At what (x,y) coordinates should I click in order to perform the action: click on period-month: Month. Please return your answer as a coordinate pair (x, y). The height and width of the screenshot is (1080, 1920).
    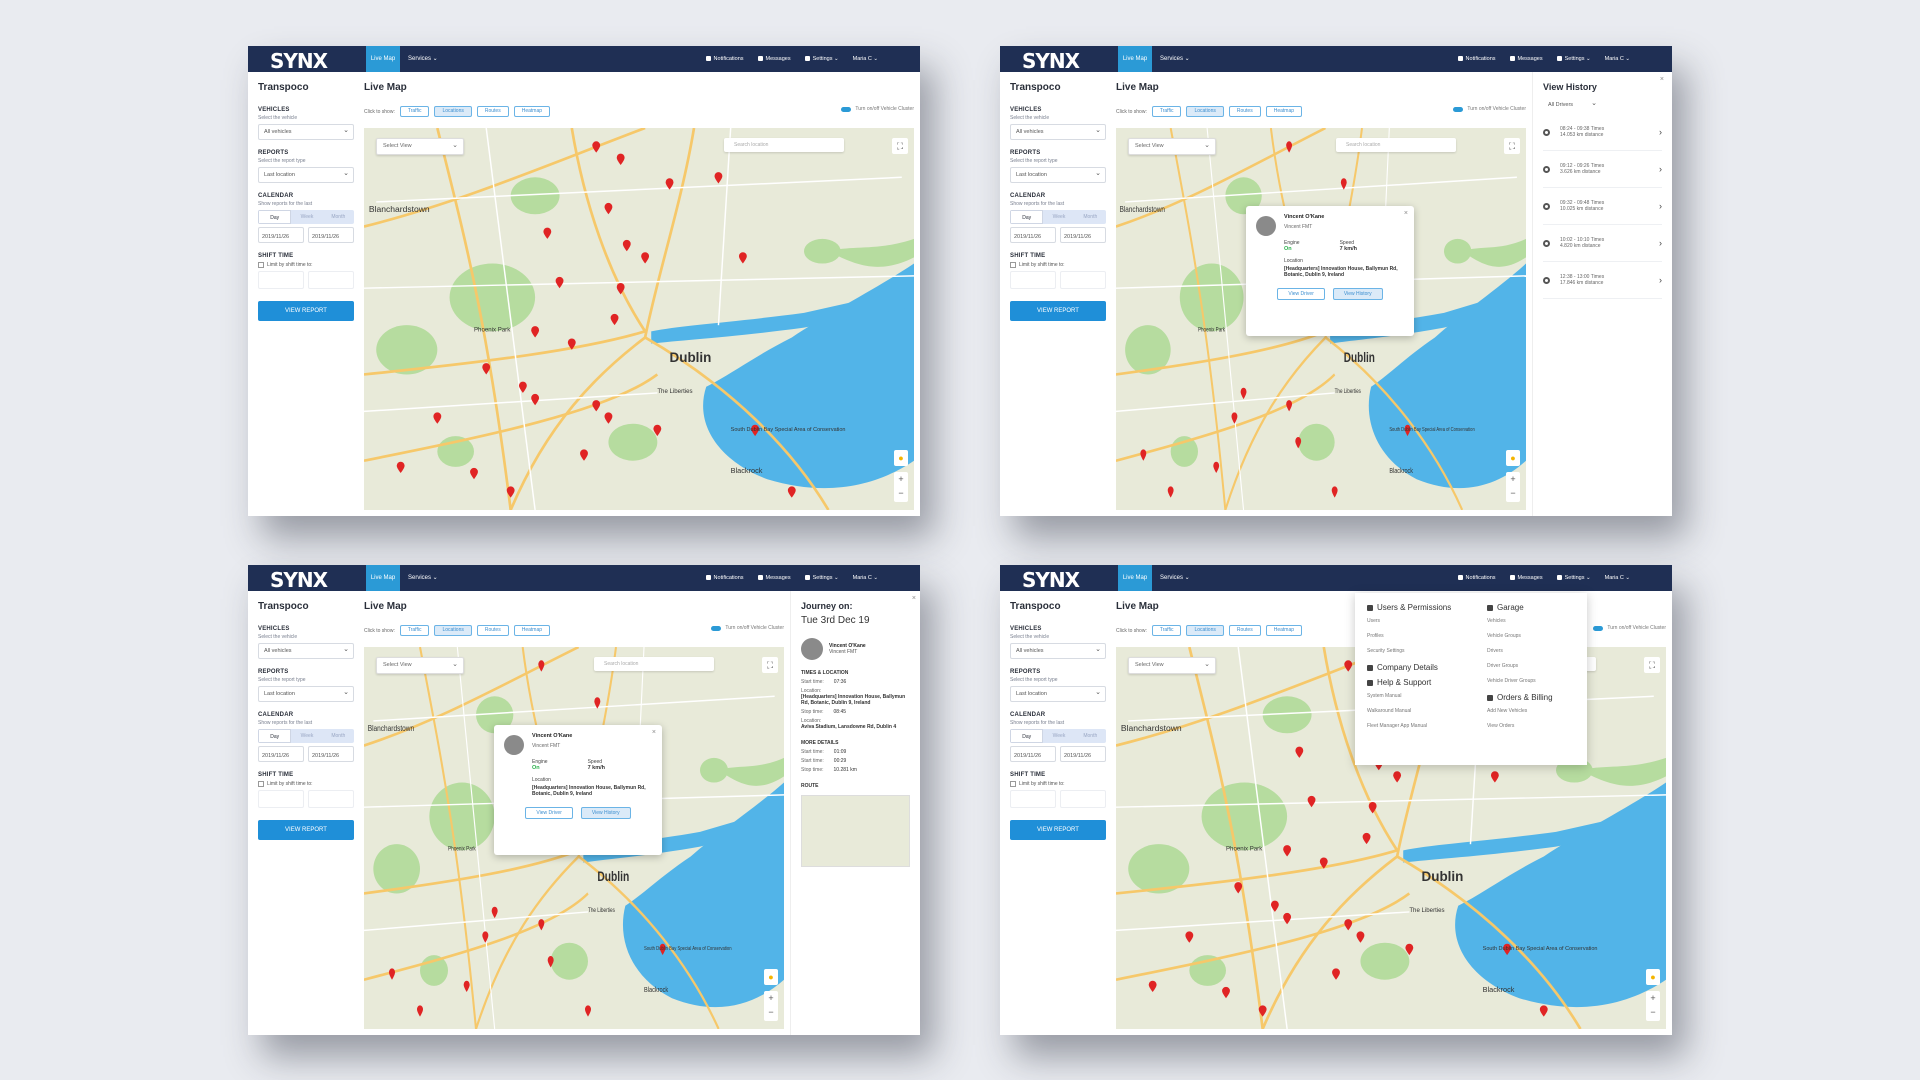
    Looking at the image, I should click on (1090, 736).